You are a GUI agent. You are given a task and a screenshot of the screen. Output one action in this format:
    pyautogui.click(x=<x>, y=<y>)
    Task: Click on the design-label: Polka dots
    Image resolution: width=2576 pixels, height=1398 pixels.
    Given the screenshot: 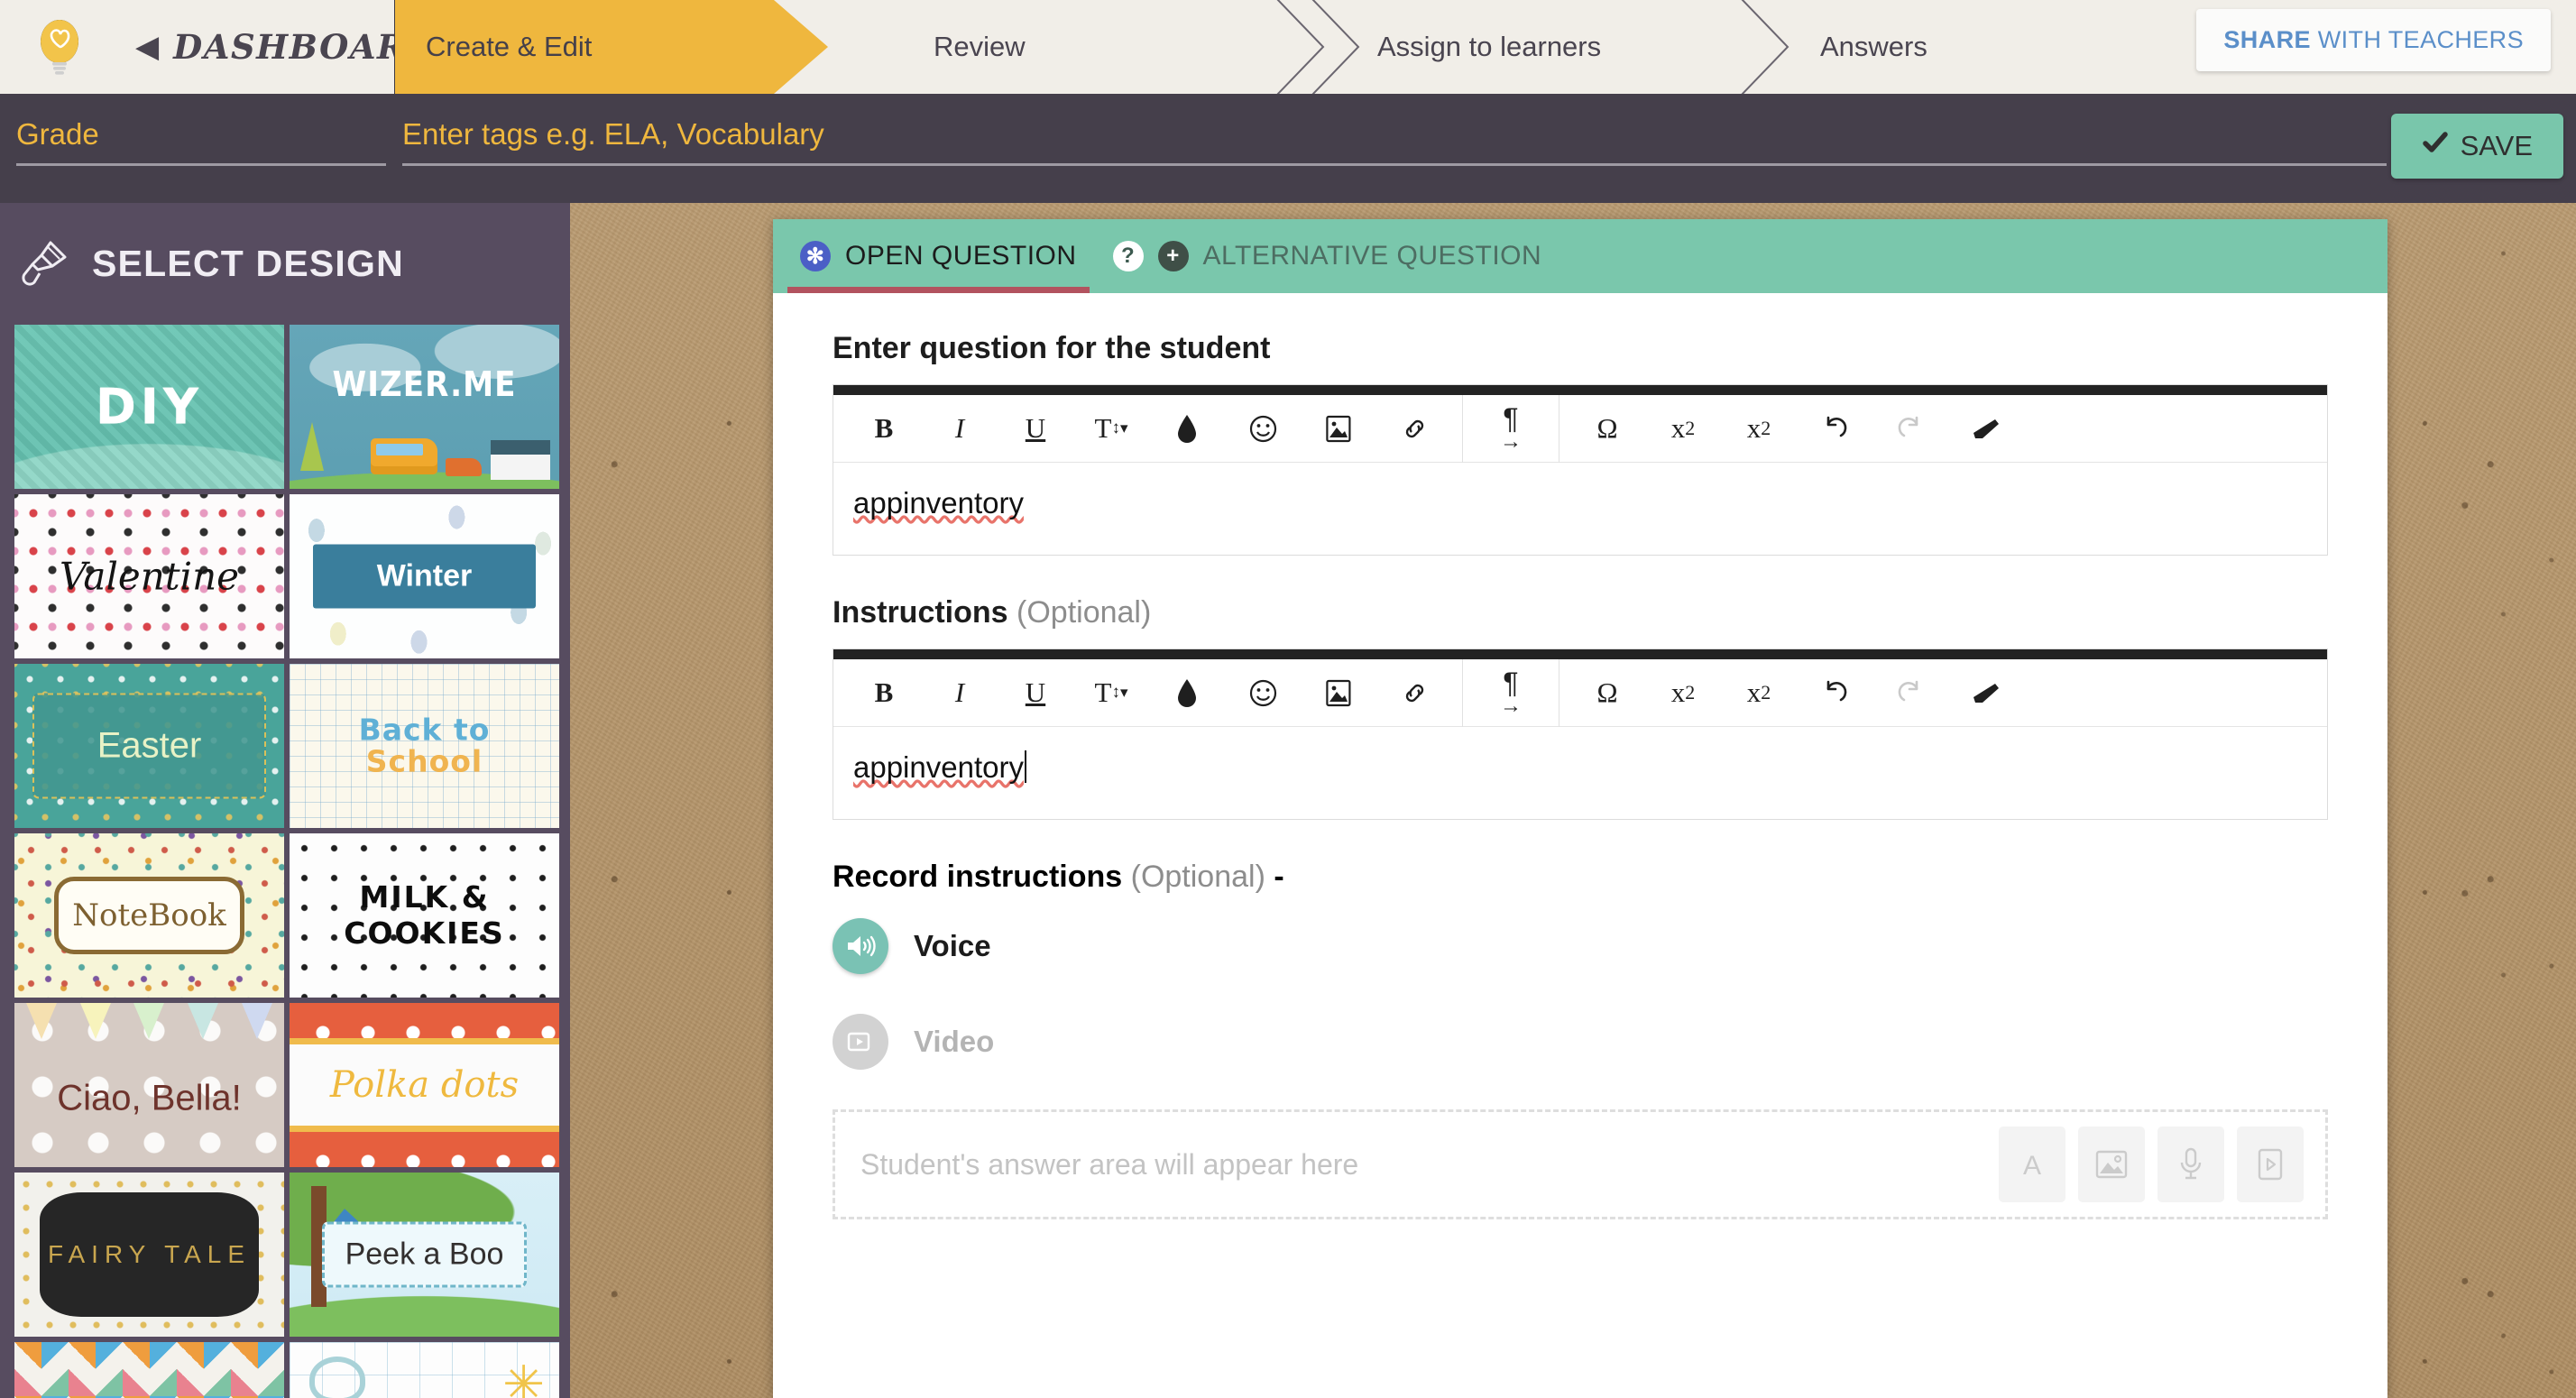 What is the action you would take?
    pyautogui.click(x=425, y=1085)
    